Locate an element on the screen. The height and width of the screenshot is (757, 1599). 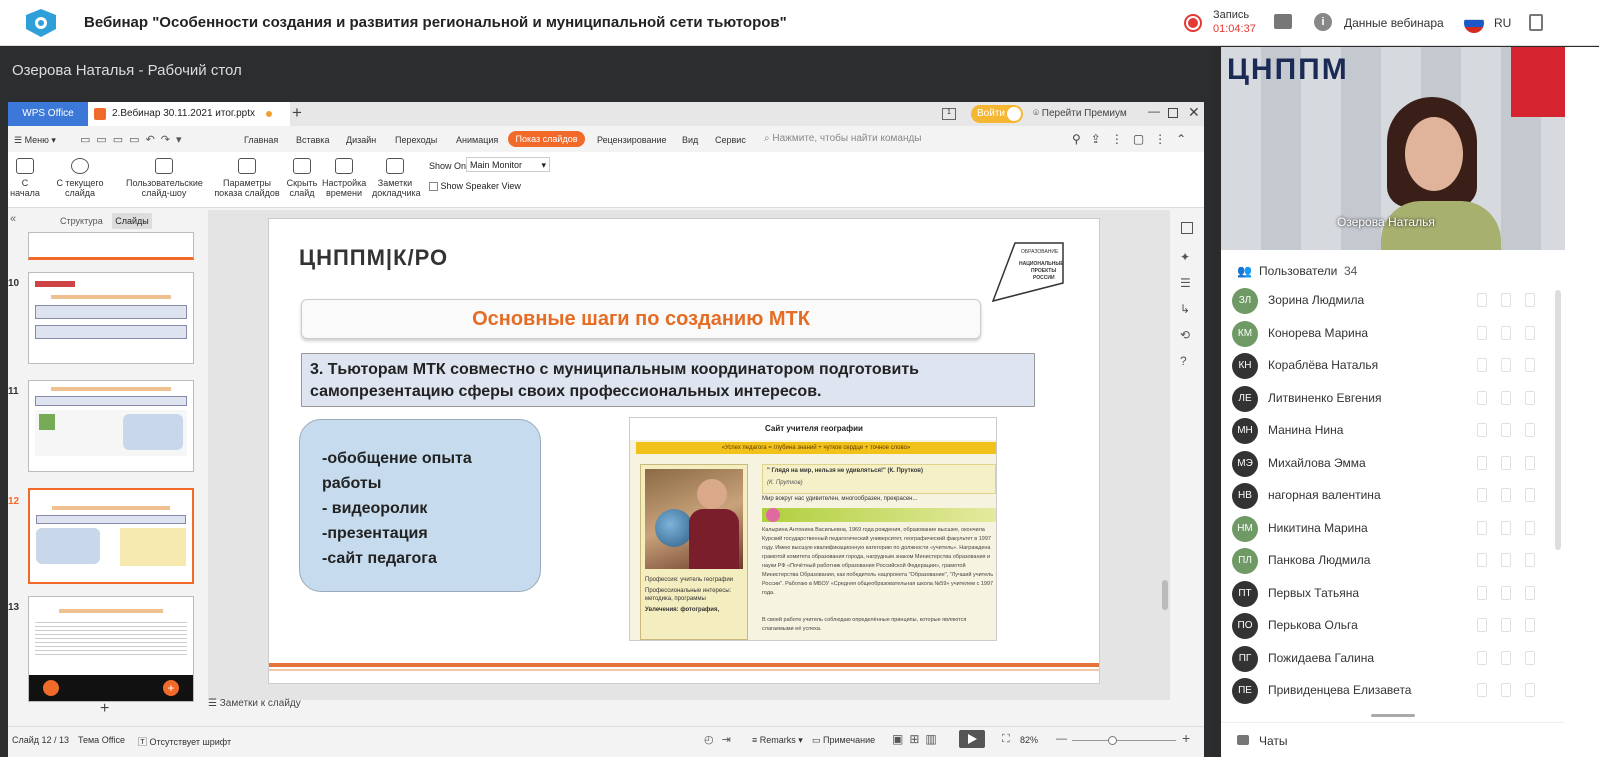
login-button: Войти is located at coordinates (997, 114).